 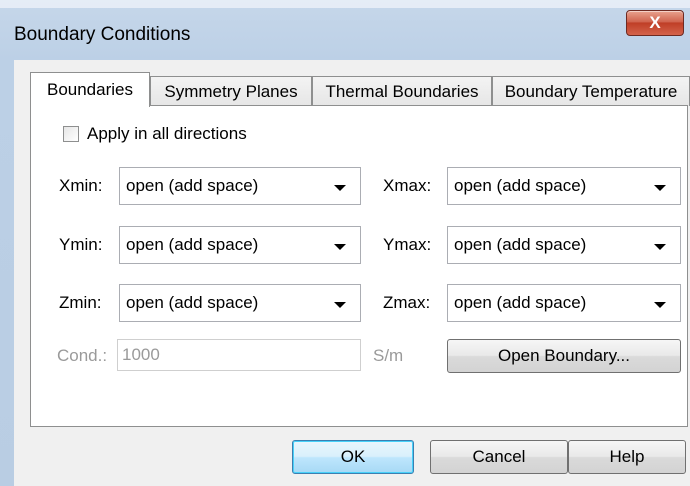 I want to click on zmin-value: open (add space), so click(x=192, y=302).